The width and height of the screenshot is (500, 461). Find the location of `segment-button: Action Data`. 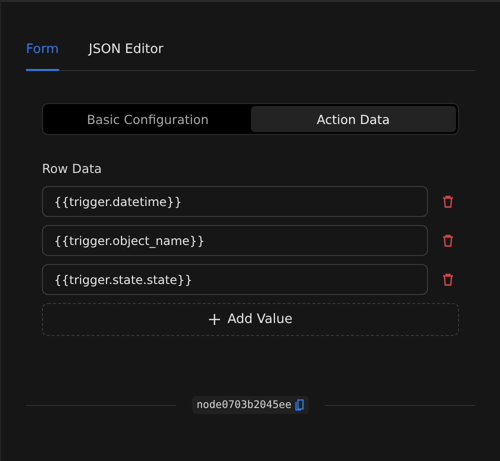

segment-button: Action Data is located at coordinates (353, 119).